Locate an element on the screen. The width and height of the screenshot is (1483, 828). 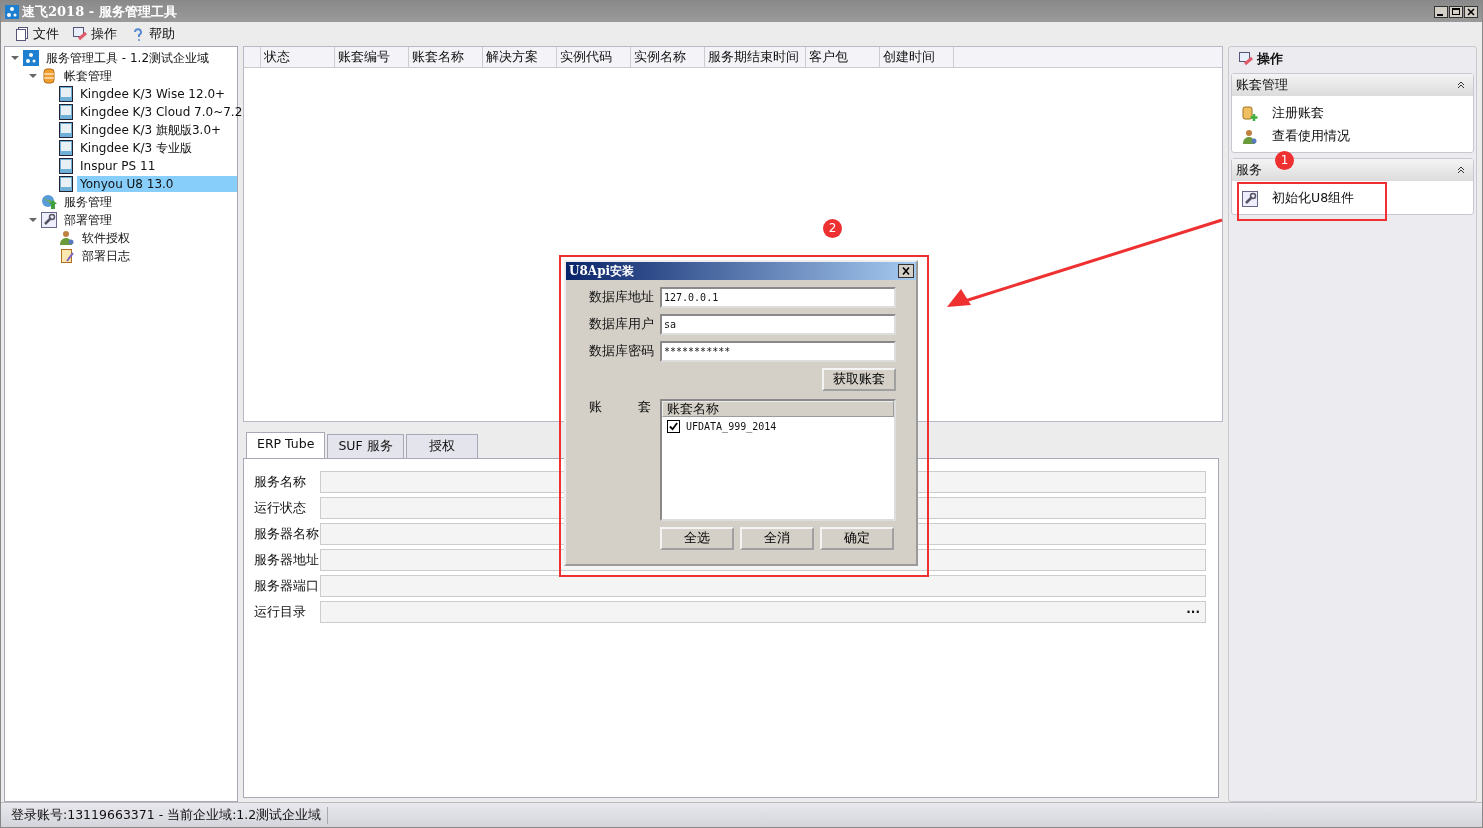
field-label: 服务器名称 is located at coordinates (287, 534).